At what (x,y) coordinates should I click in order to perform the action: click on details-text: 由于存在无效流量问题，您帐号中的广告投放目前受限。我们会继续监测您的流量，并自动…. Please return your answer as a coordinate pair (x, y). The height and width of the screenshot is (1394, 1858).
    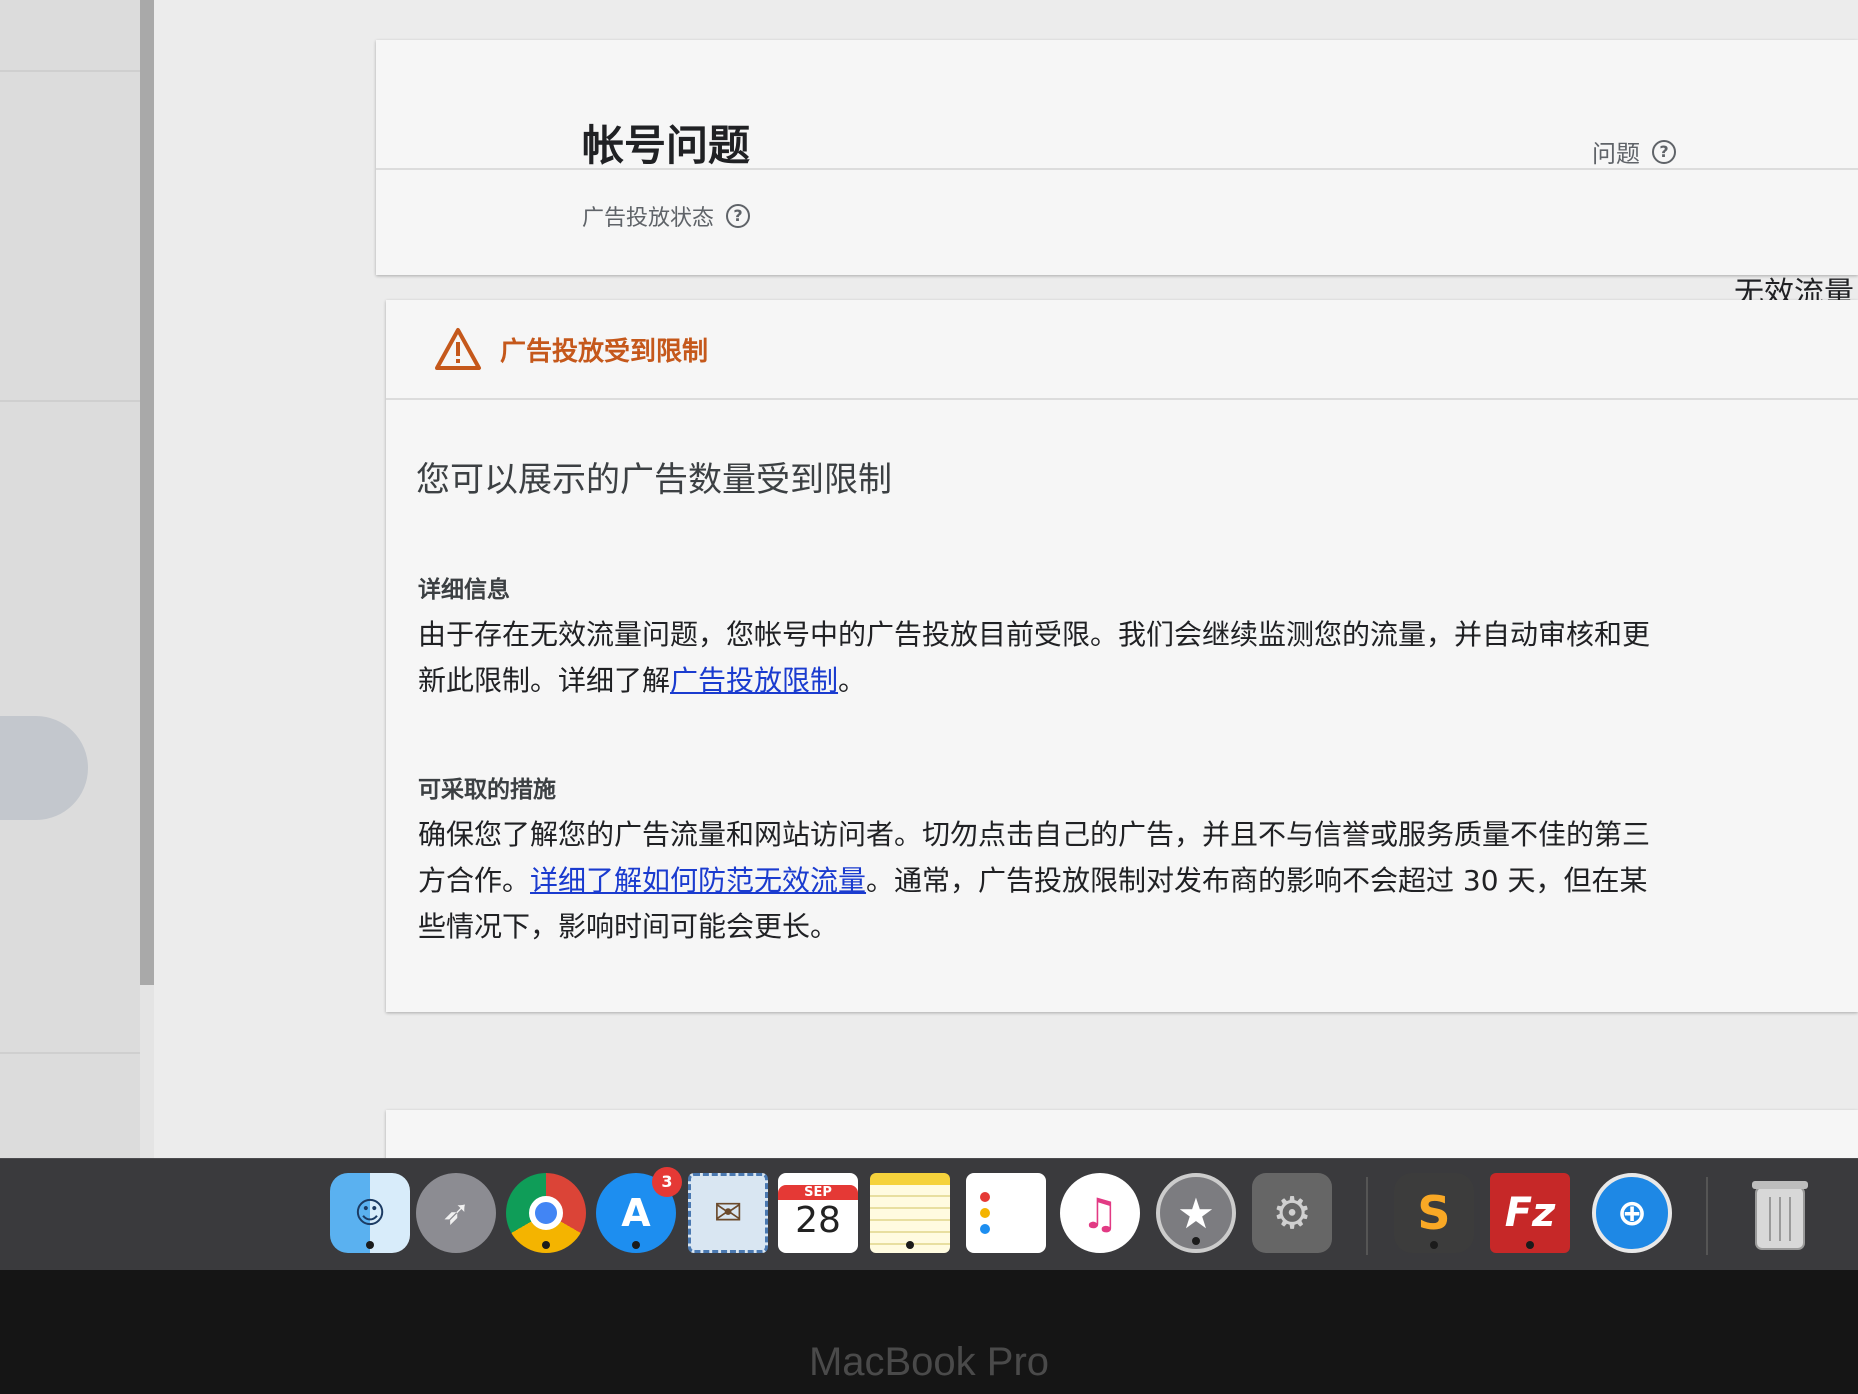
    Looking at the image, I should click on (1038, 658).